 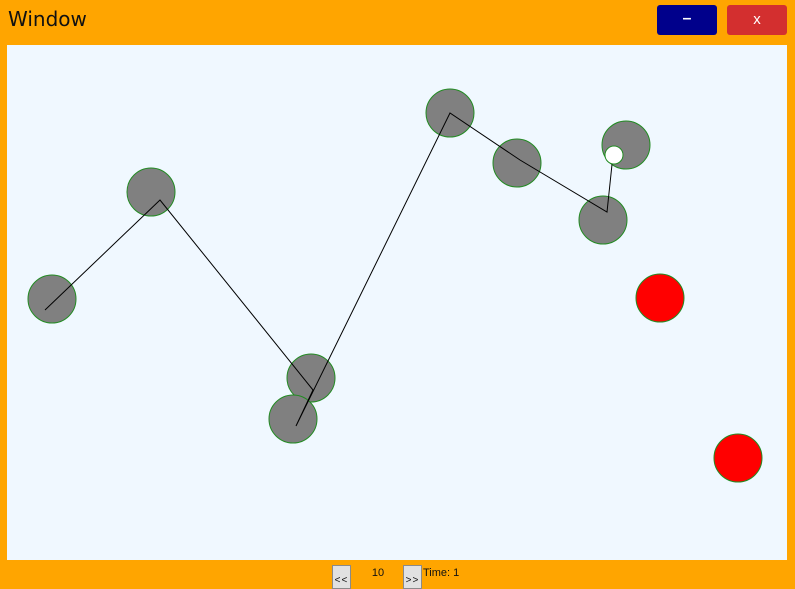 I want to click on time-label: Time: 1, so click(x=441, y=573).